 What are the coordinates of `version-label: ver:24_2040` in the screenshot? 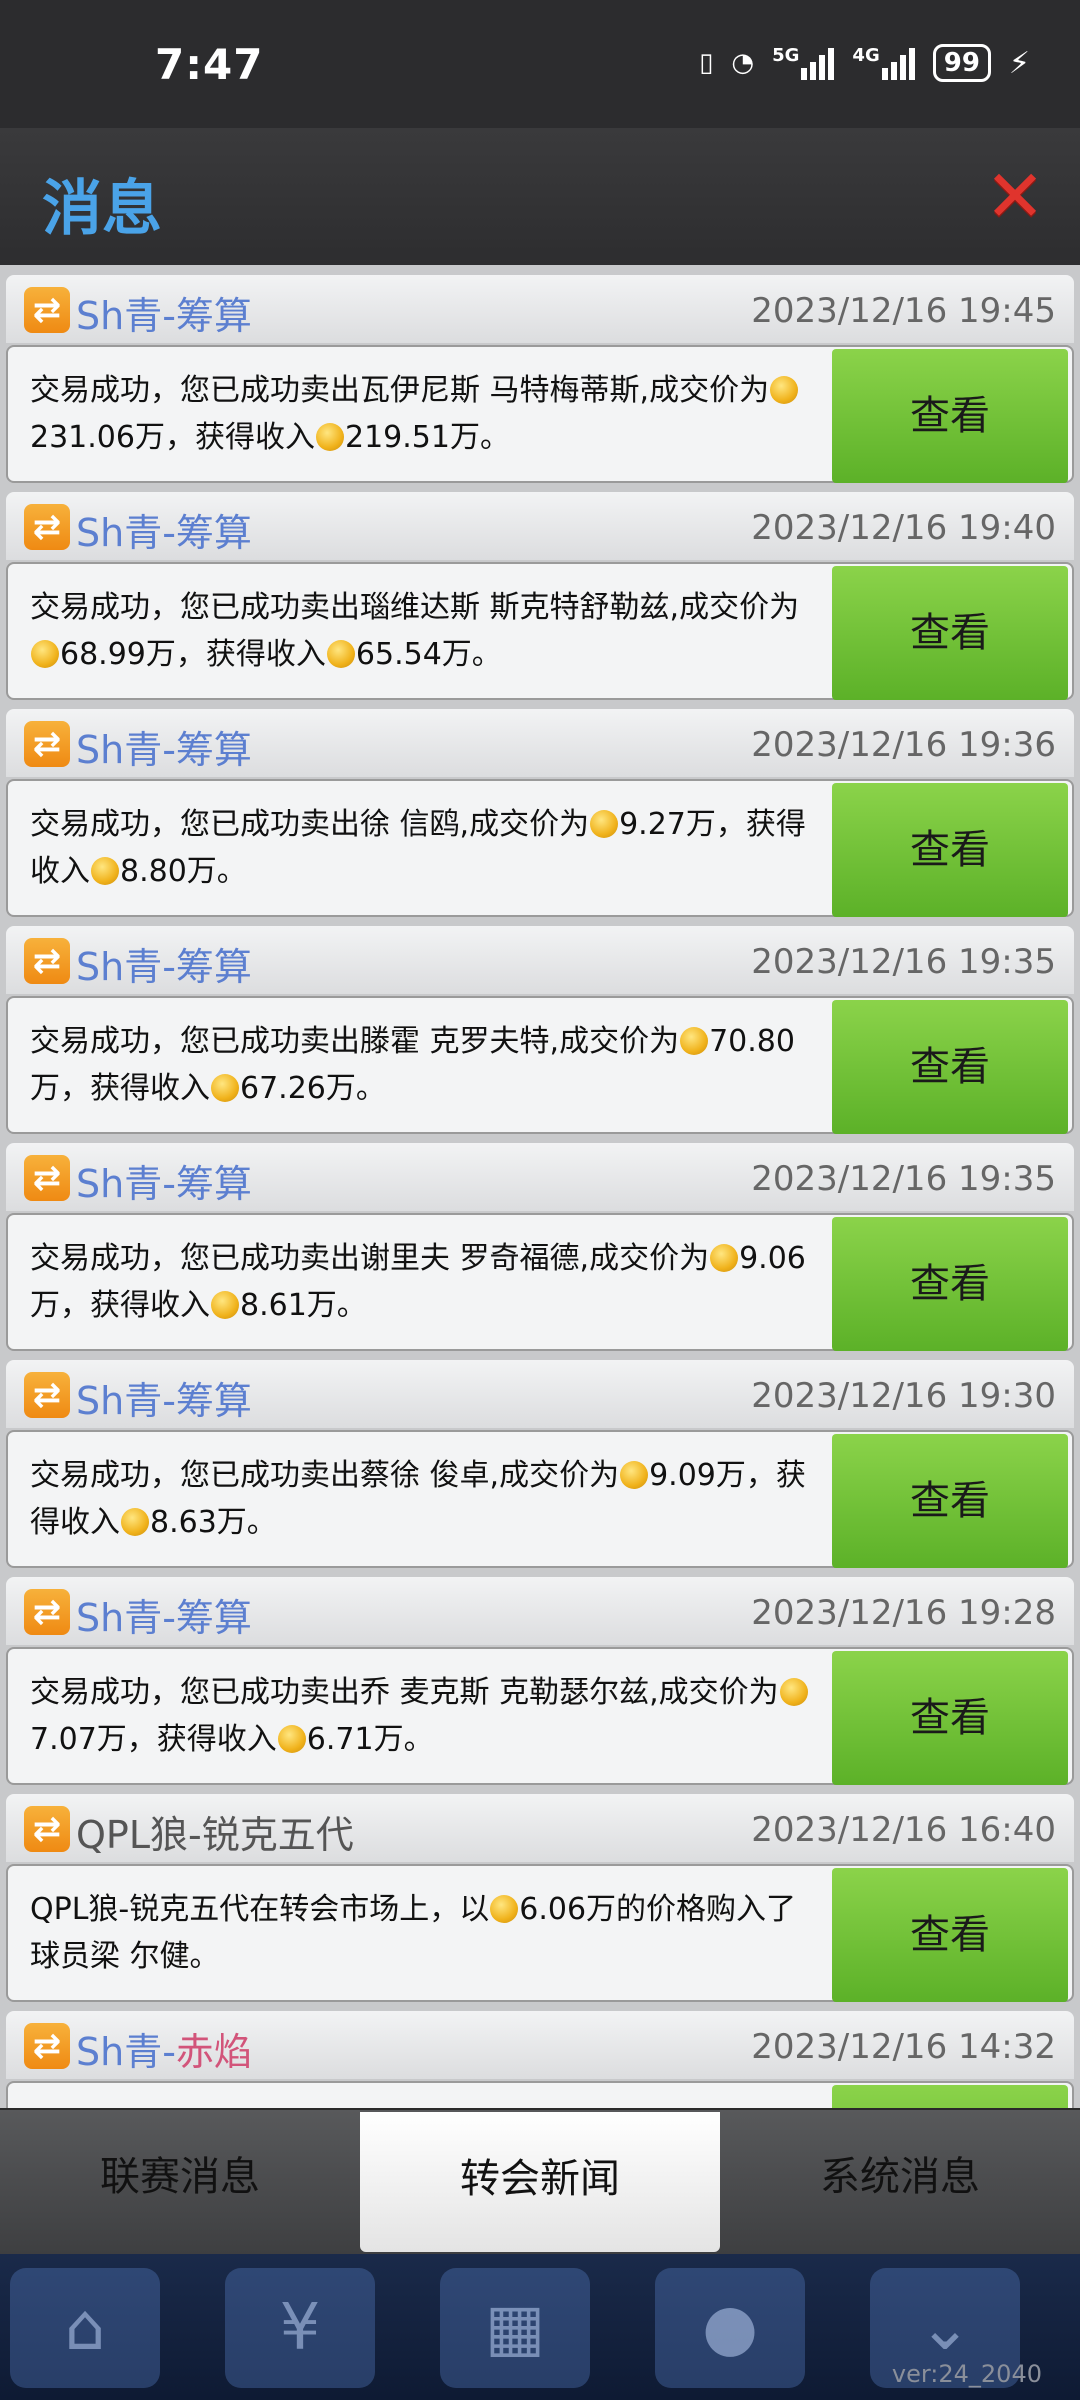 It's located at (966, 2374).